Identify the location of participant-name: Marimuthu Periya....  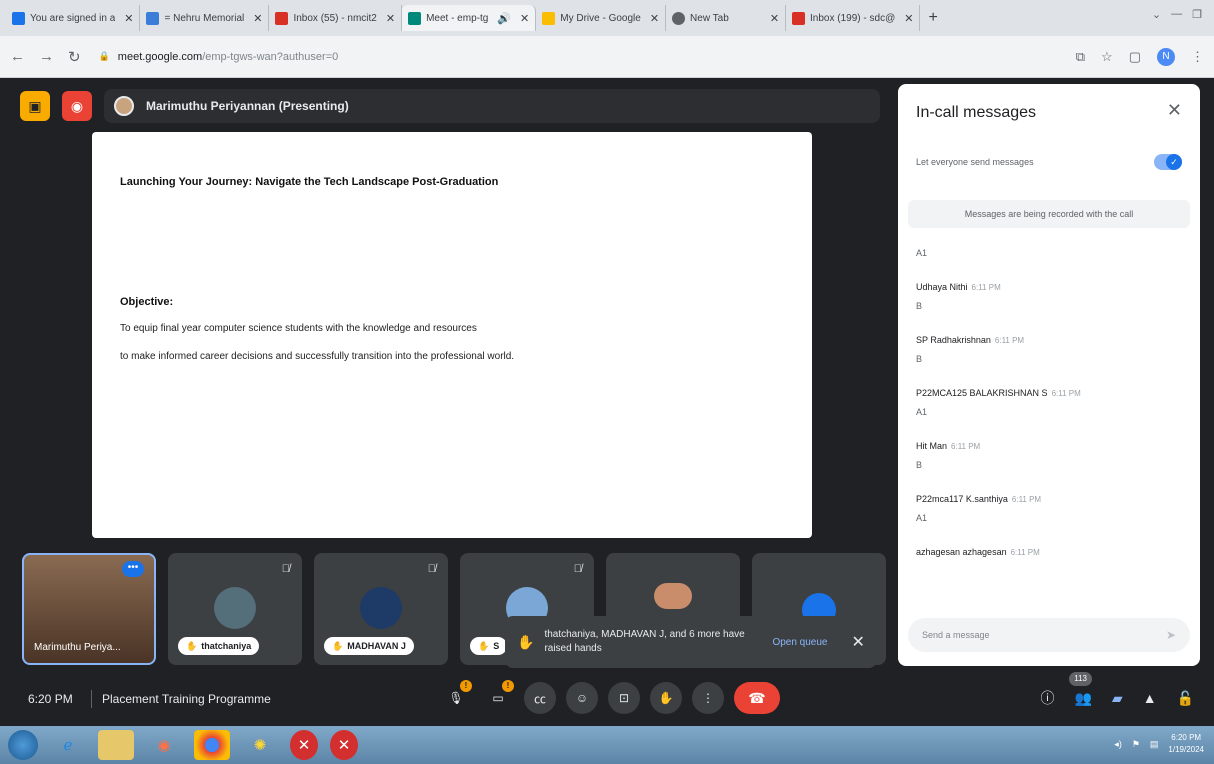
(77, 647).